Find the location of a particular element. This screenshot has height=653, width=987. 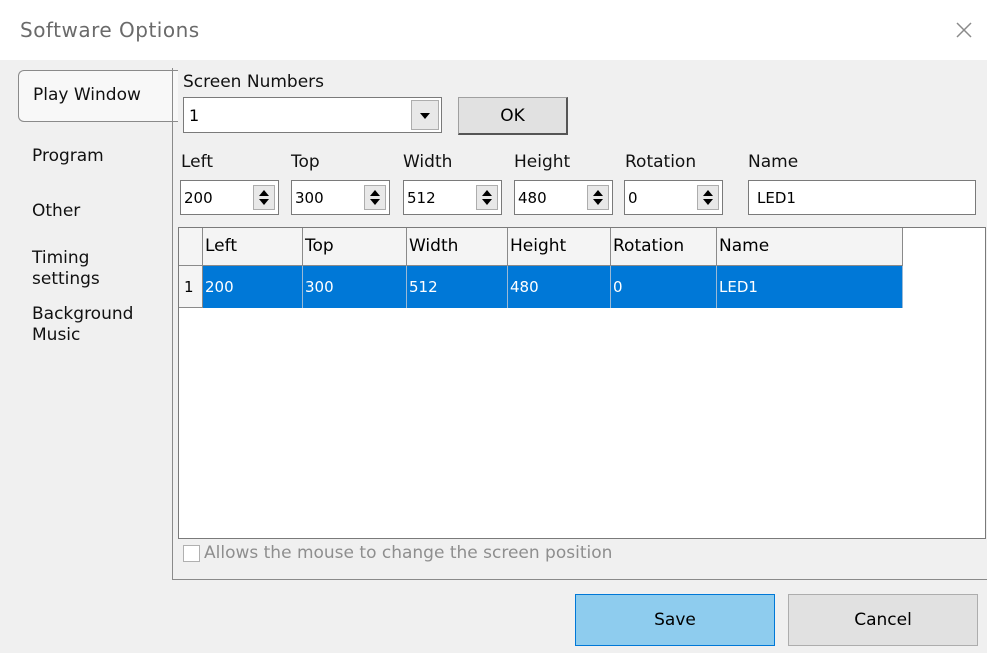

grid-header-width: Width is located at coordinates (457, 247).